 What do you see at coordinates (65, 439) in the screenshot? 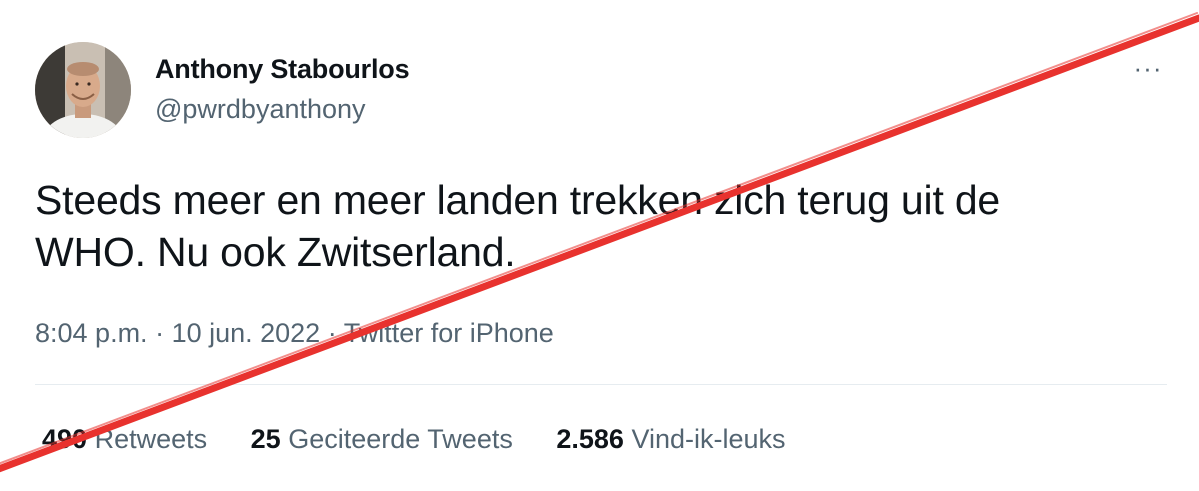
I see `retweets-count: 490` at bounding box center [65, 439].